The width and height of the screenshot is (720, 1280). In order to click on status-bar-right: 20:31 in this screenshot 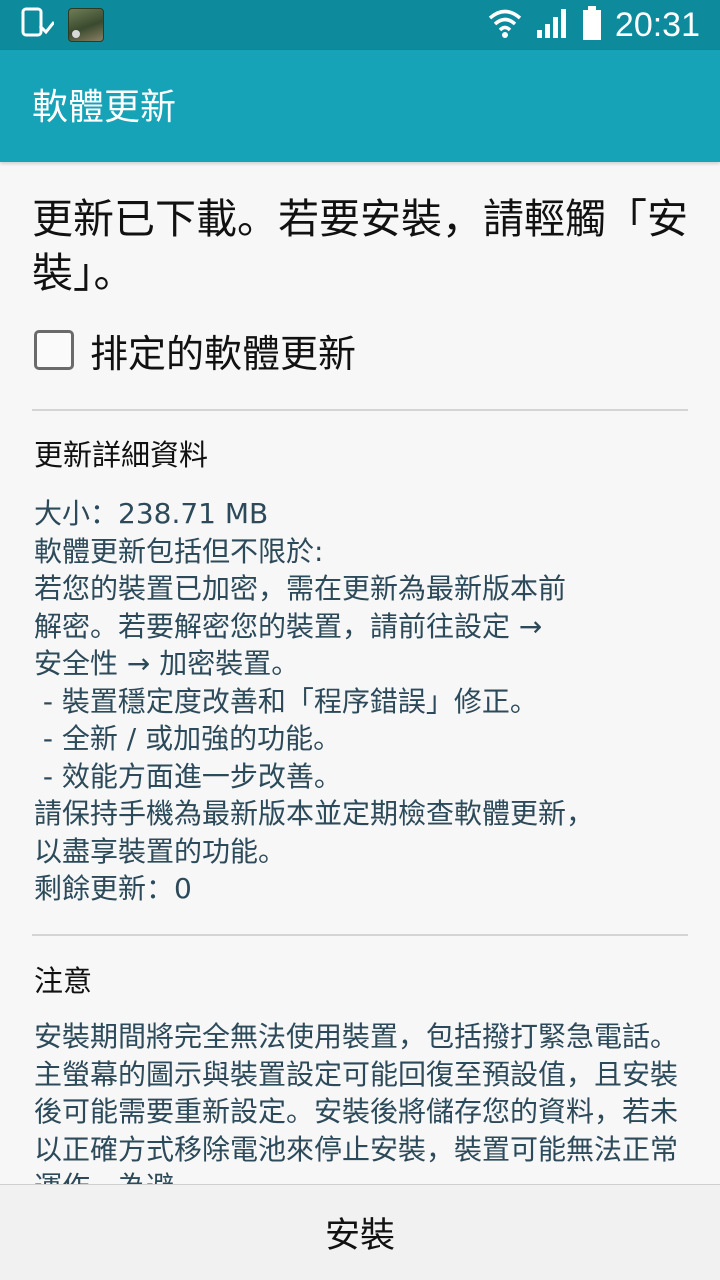, I will do `click(593, 25)`.